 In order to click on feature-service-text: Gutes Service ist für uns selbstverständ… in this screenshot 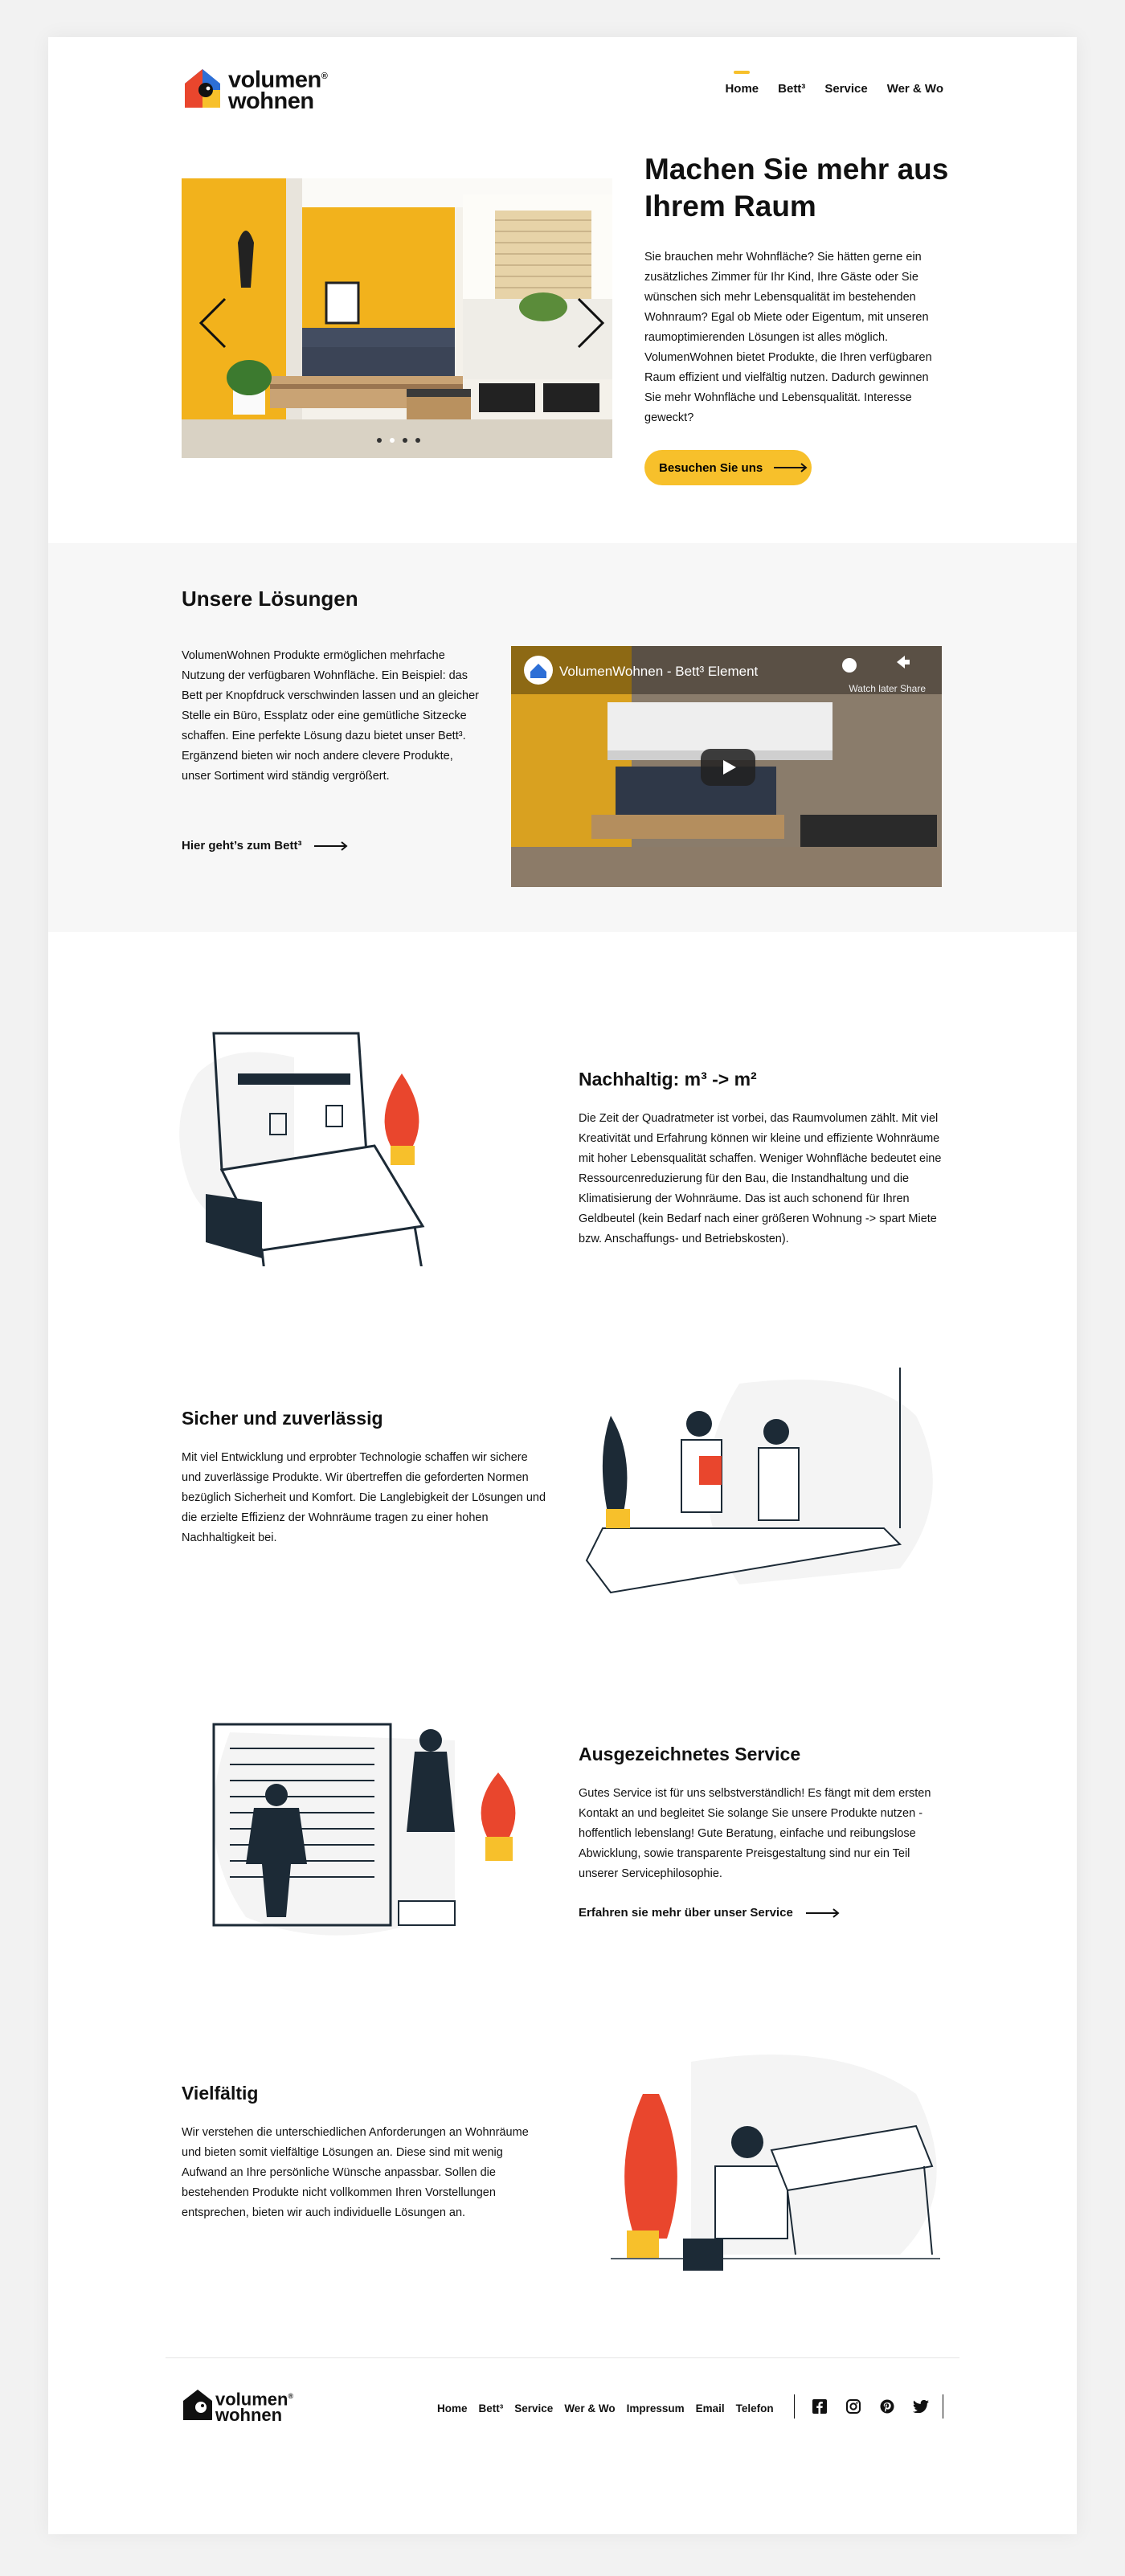, I will do `click(755, 1833)`.